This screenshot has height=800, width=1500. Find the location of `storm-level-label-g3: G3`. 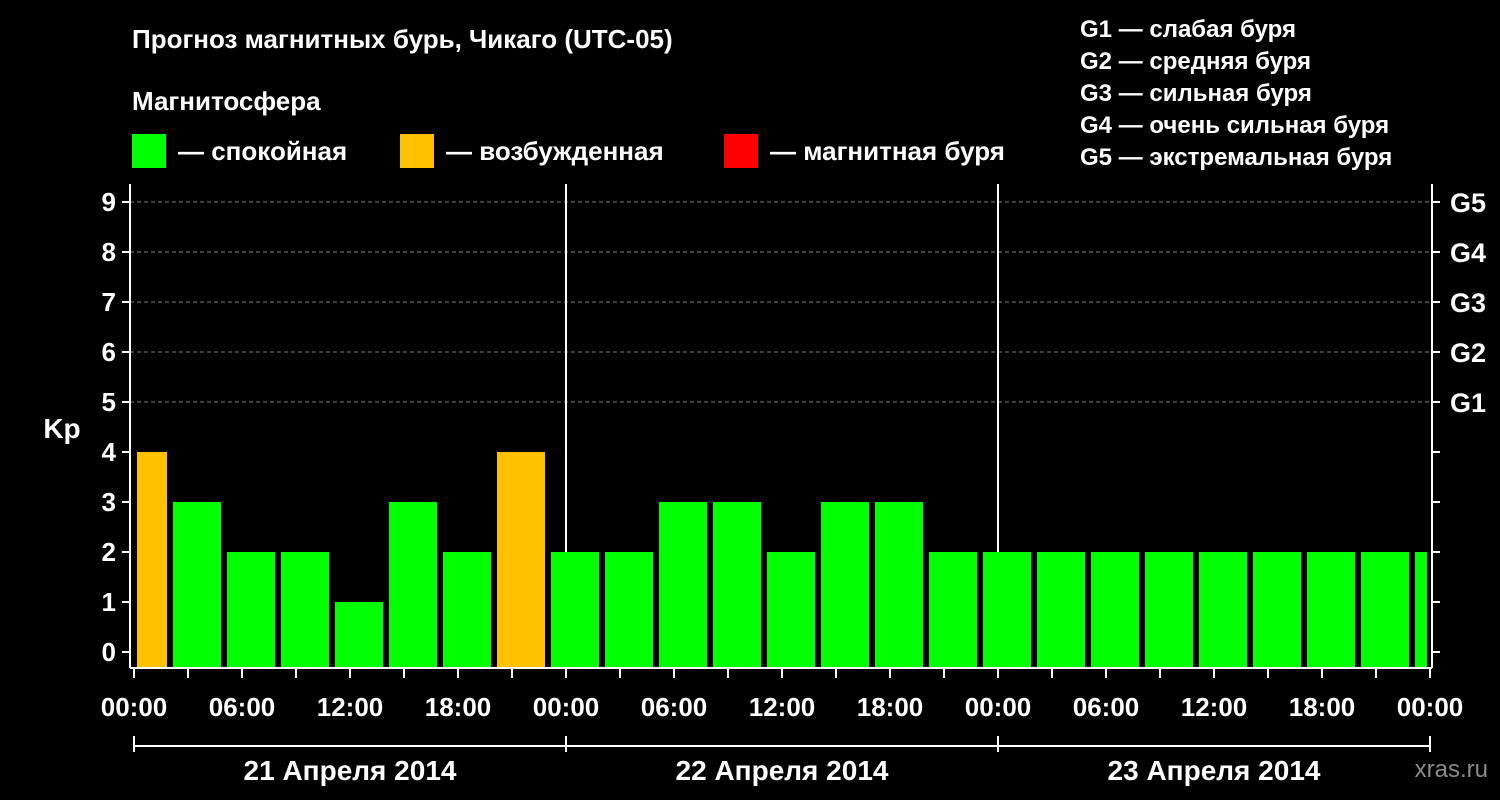

storm-level-label-g3: G3 is located at coordinates (1468, 303).